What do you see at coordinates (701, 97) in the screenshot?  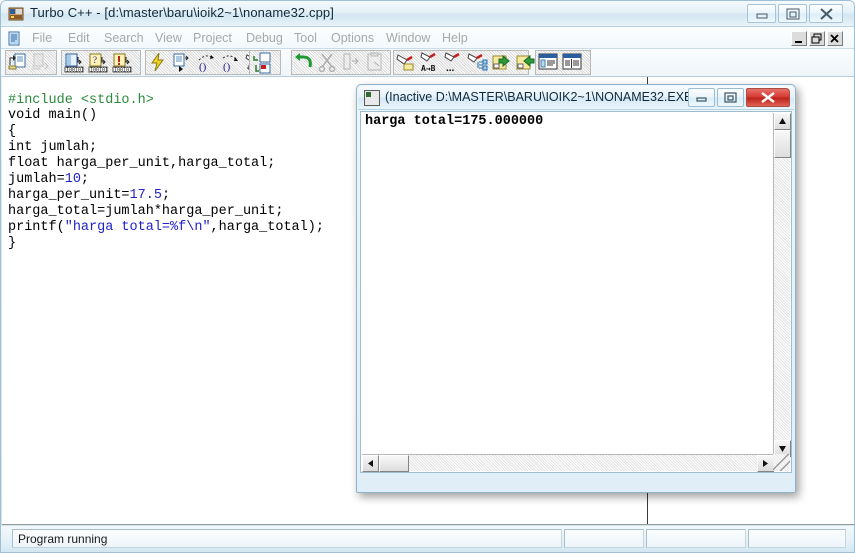 I see `console-minimize-button` at bounding box center [701, 97].